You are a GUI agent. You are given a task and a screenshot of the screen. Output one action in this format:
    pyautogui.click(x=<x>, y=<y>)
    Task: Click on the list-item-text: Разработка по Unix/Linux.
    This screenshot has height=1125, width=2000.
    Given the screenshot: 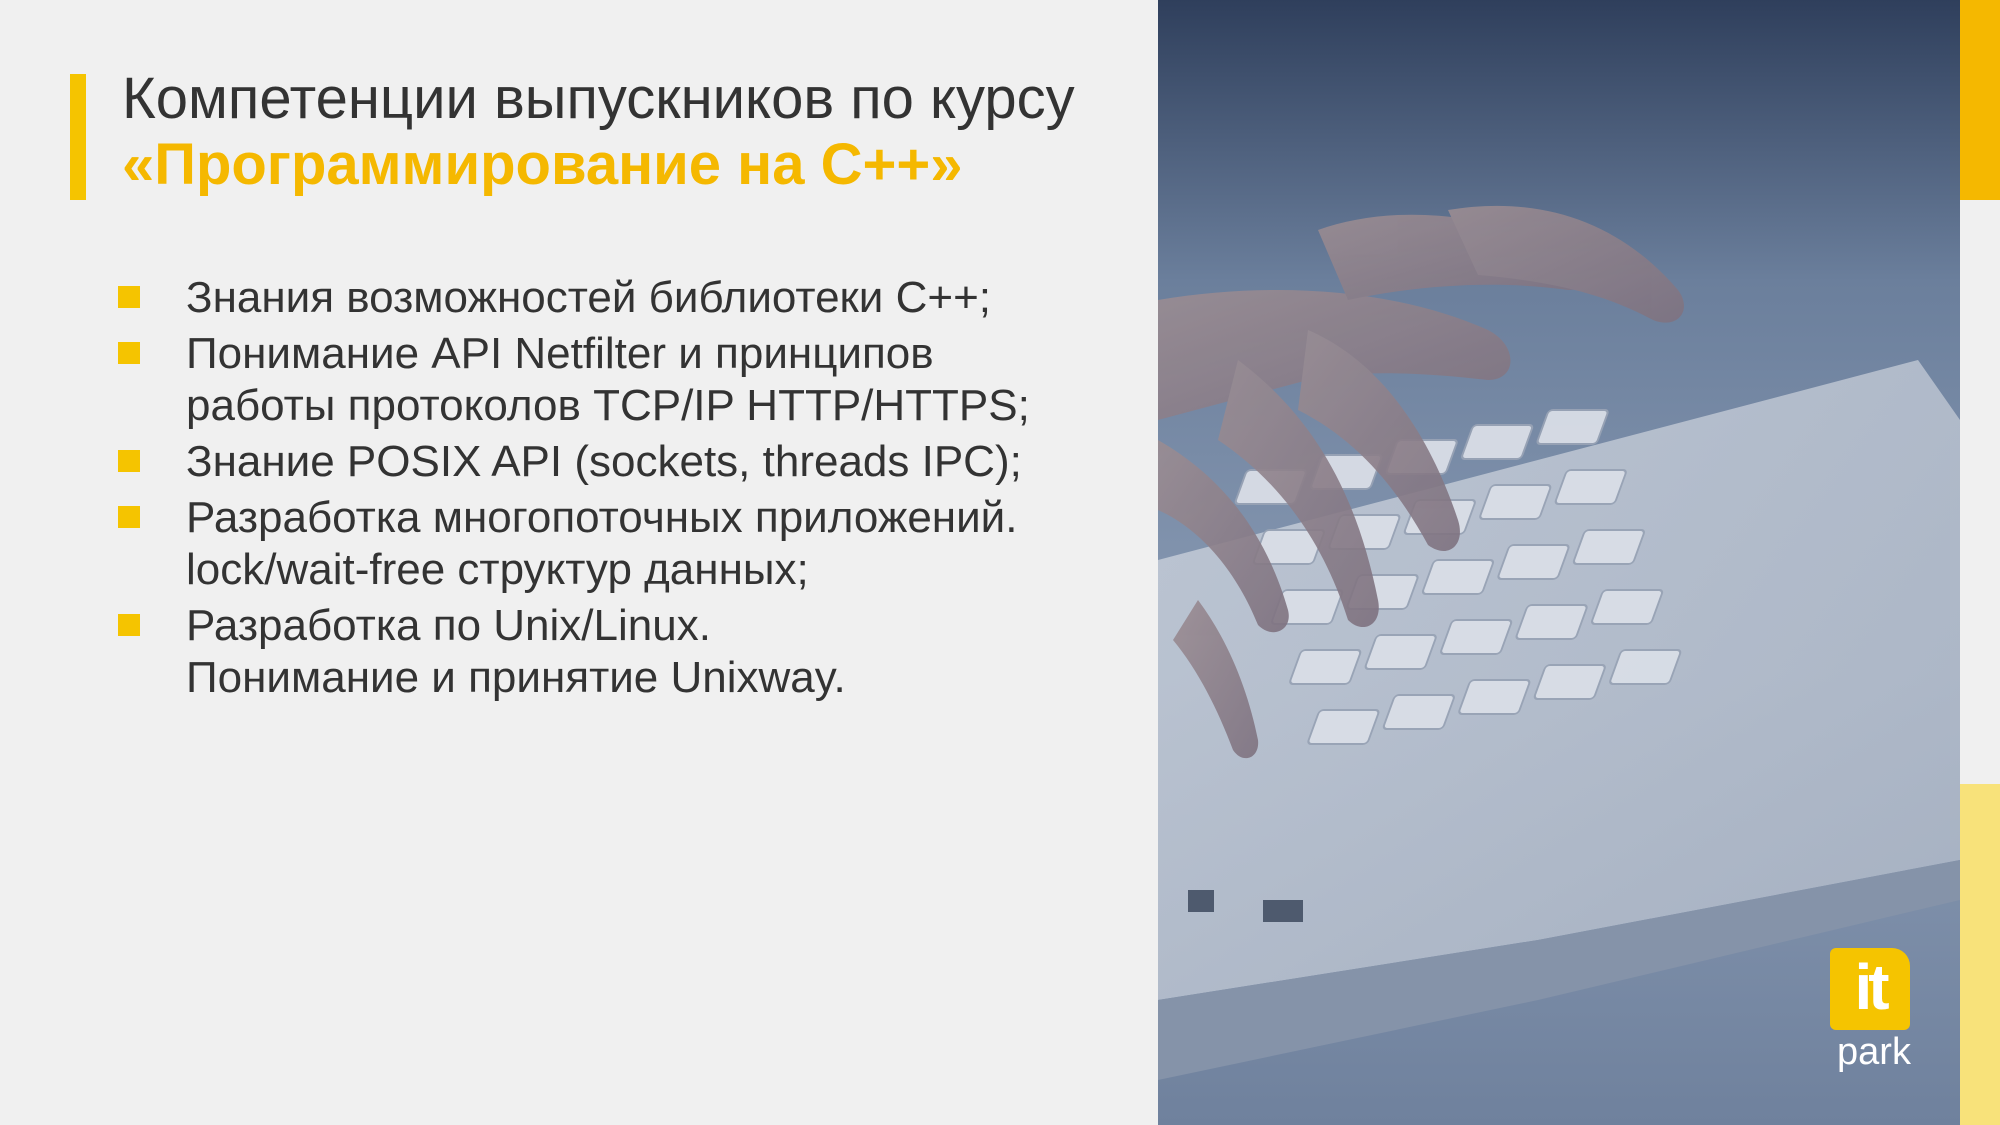 What is the action you would take?
    pyautogui.click(x=448, y=625)
    